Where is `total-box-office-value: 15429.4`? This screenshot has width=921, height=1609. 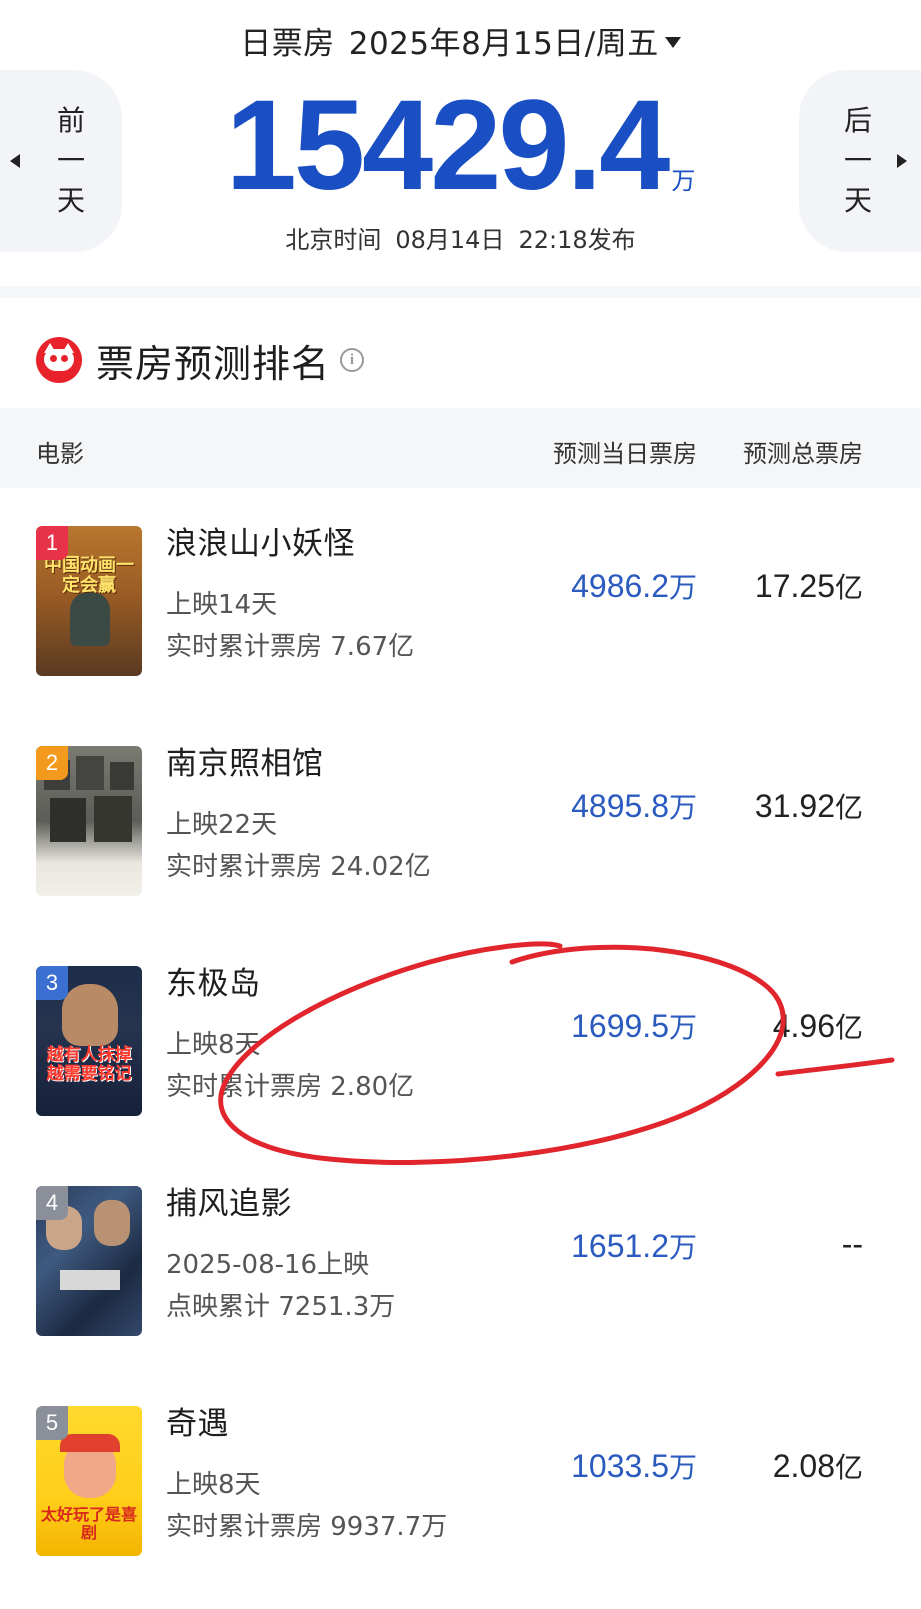 total-box-office-value: 15429.4 is located at coordinates (448, 145).